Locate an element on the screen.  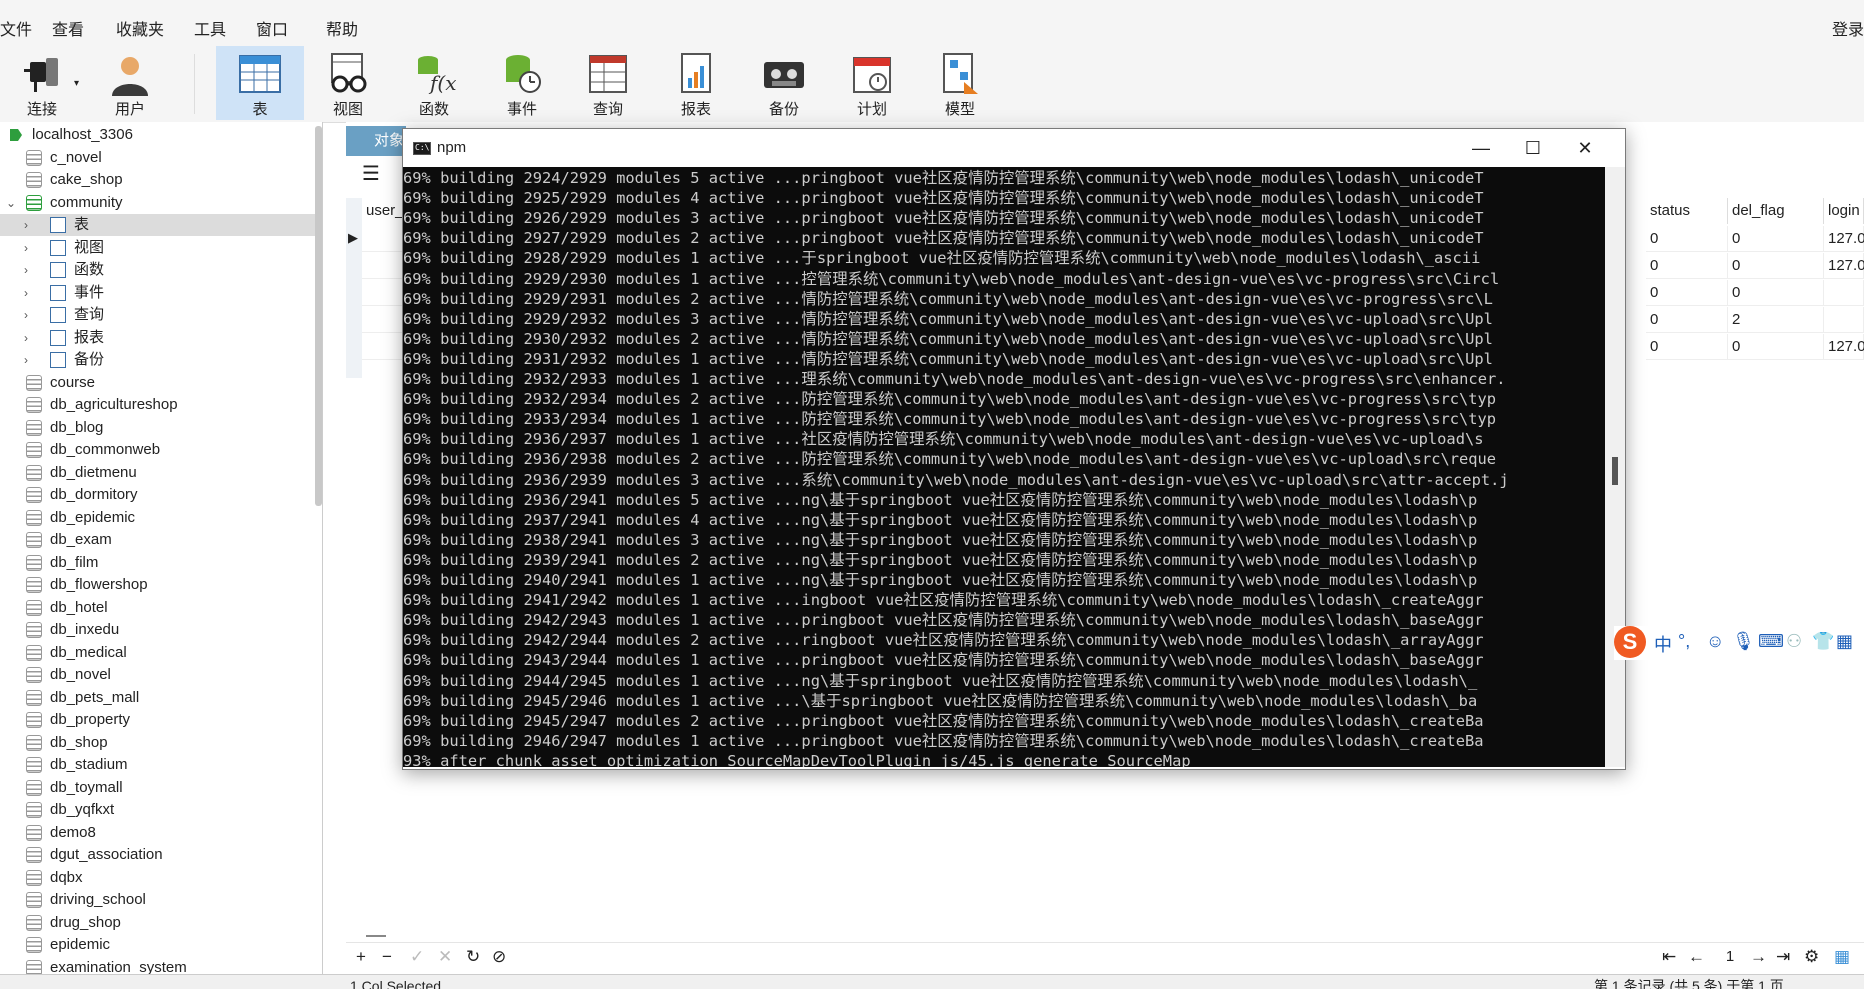
column-header-status: status is located at coordinates (1687, 211).